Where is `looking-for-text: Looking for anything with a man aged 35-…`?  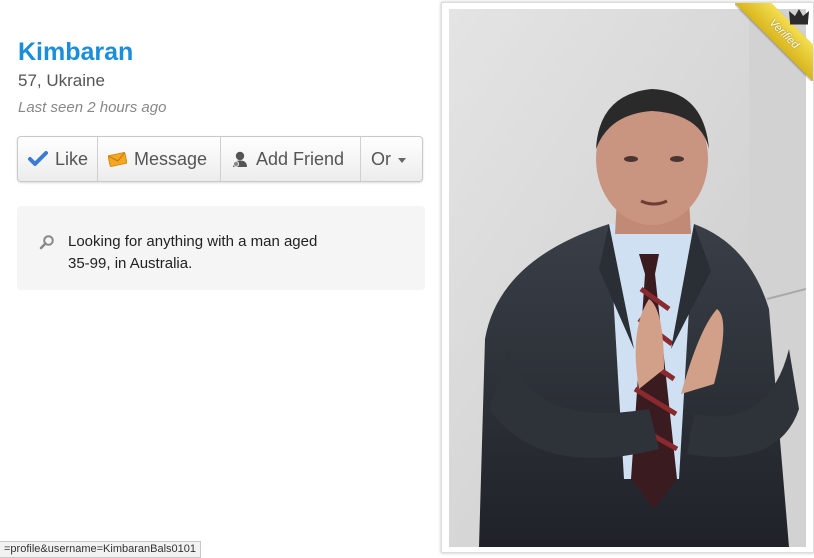 looking-for-text: Looking for anything with a man aged 35-… is located at coordinates (193, 252).